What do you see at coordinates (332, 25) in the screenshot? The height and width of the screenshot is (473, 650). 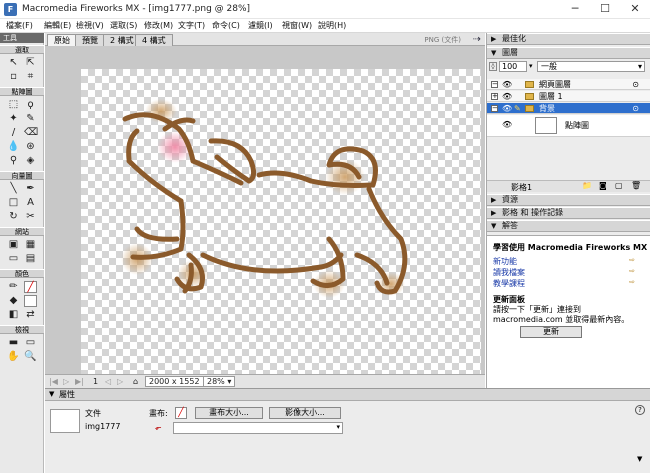 I see `menu-help: 說明(H)` at bounding box center [332, 25].